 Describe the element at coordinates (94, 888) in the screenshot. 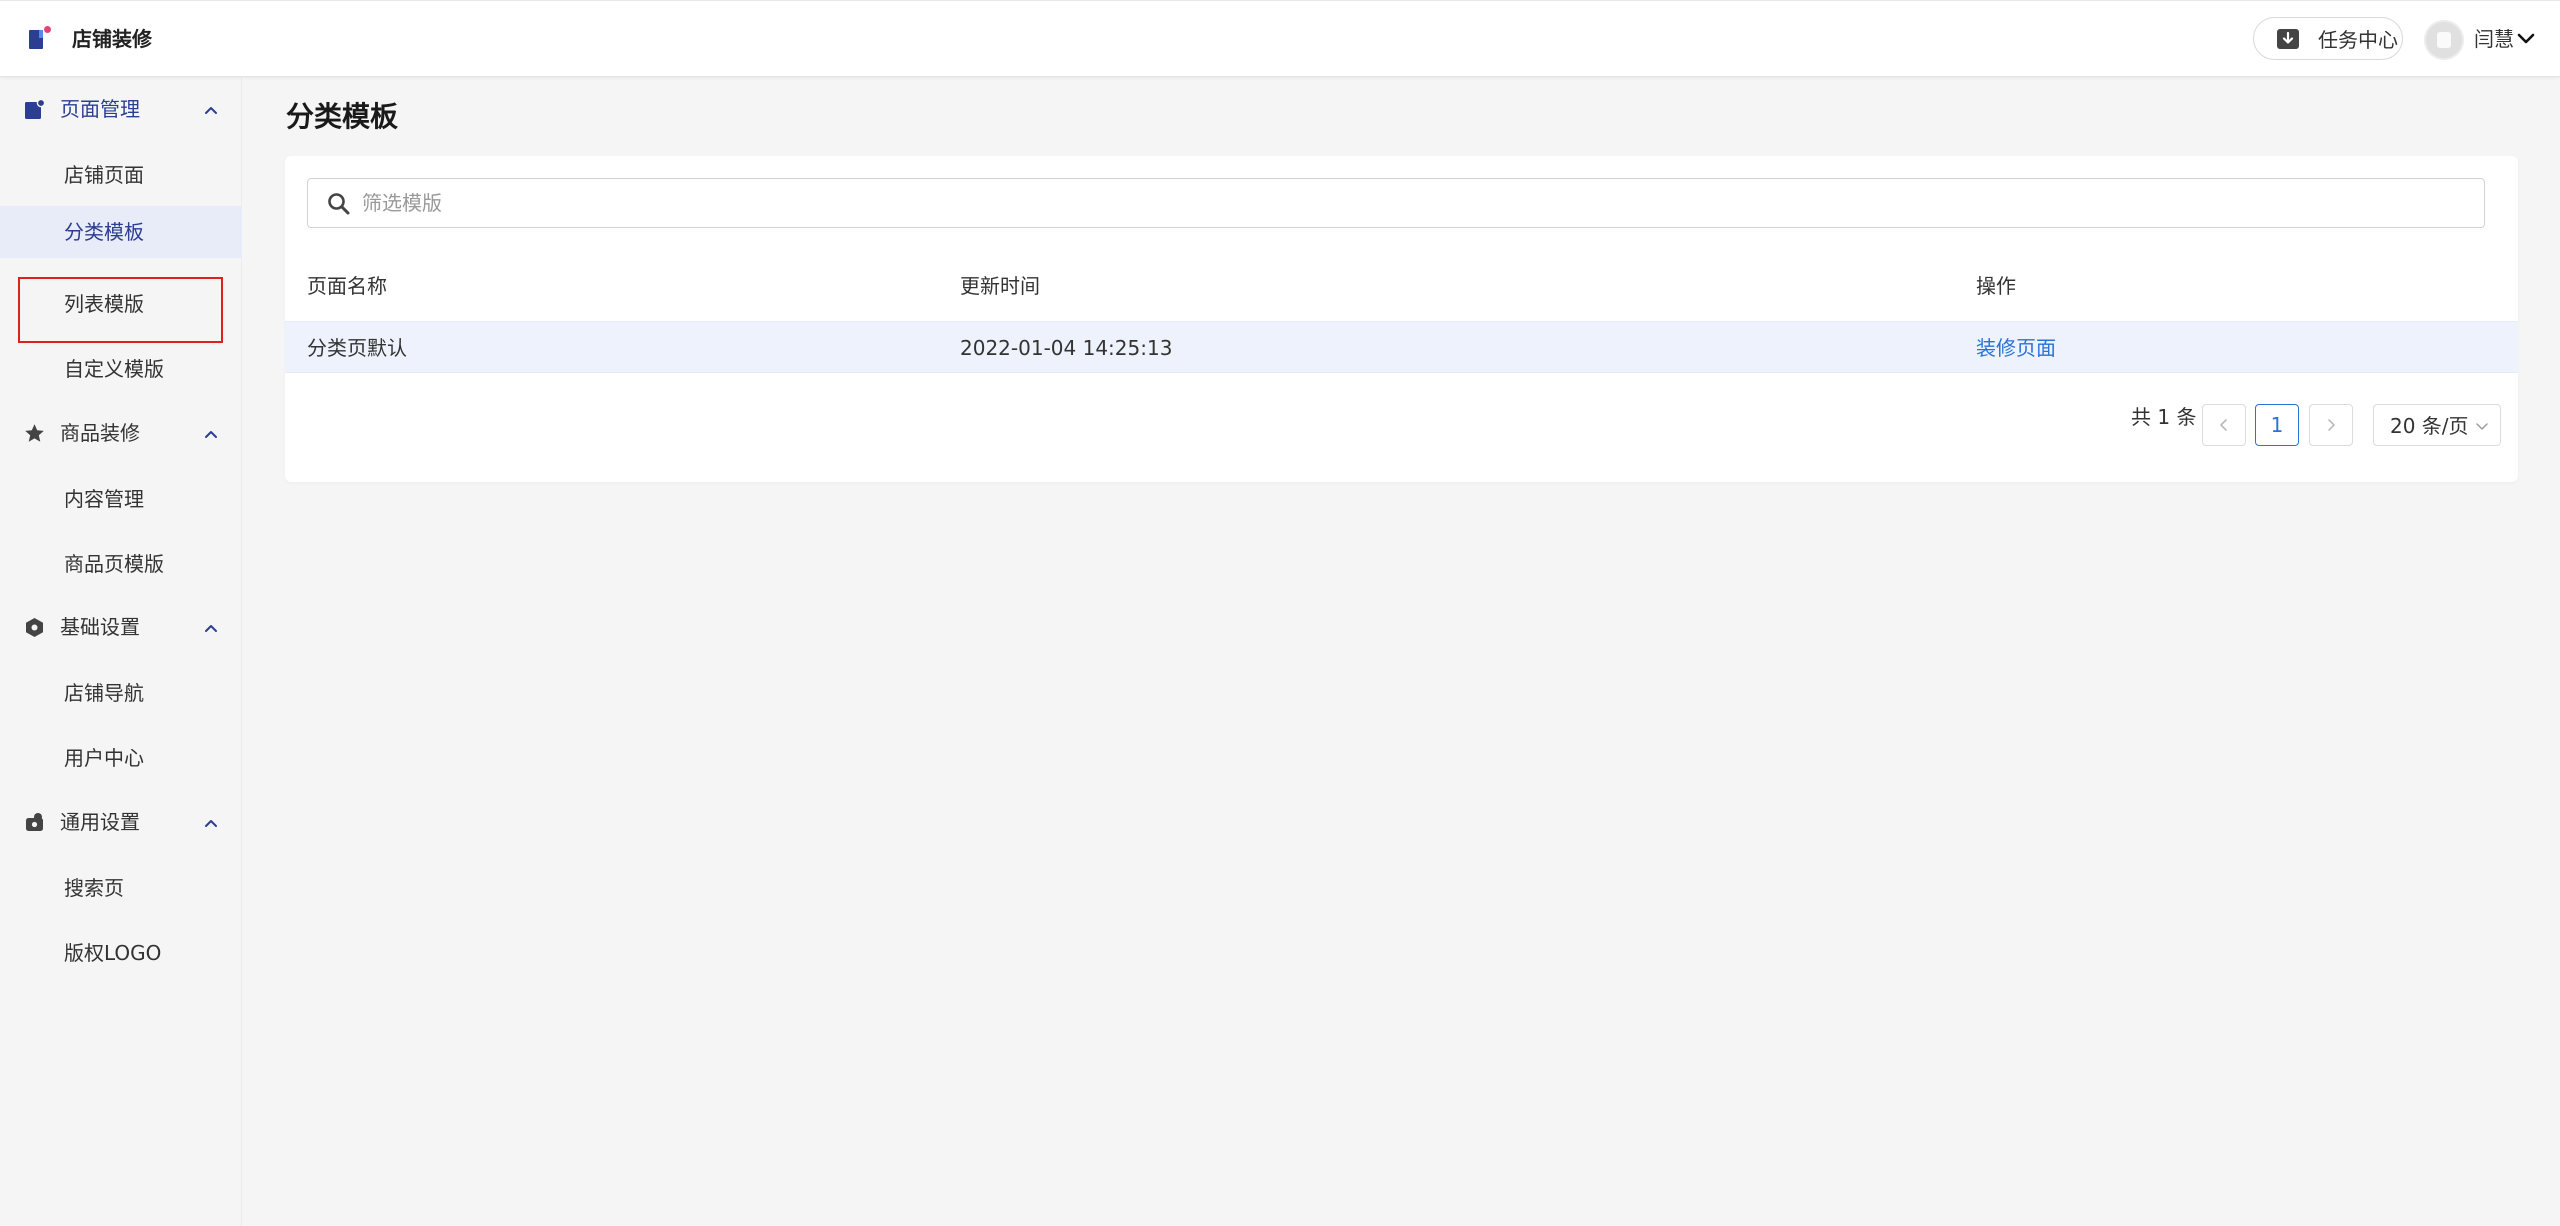

I see `sidebar-item-label: 搜索页` at that location.